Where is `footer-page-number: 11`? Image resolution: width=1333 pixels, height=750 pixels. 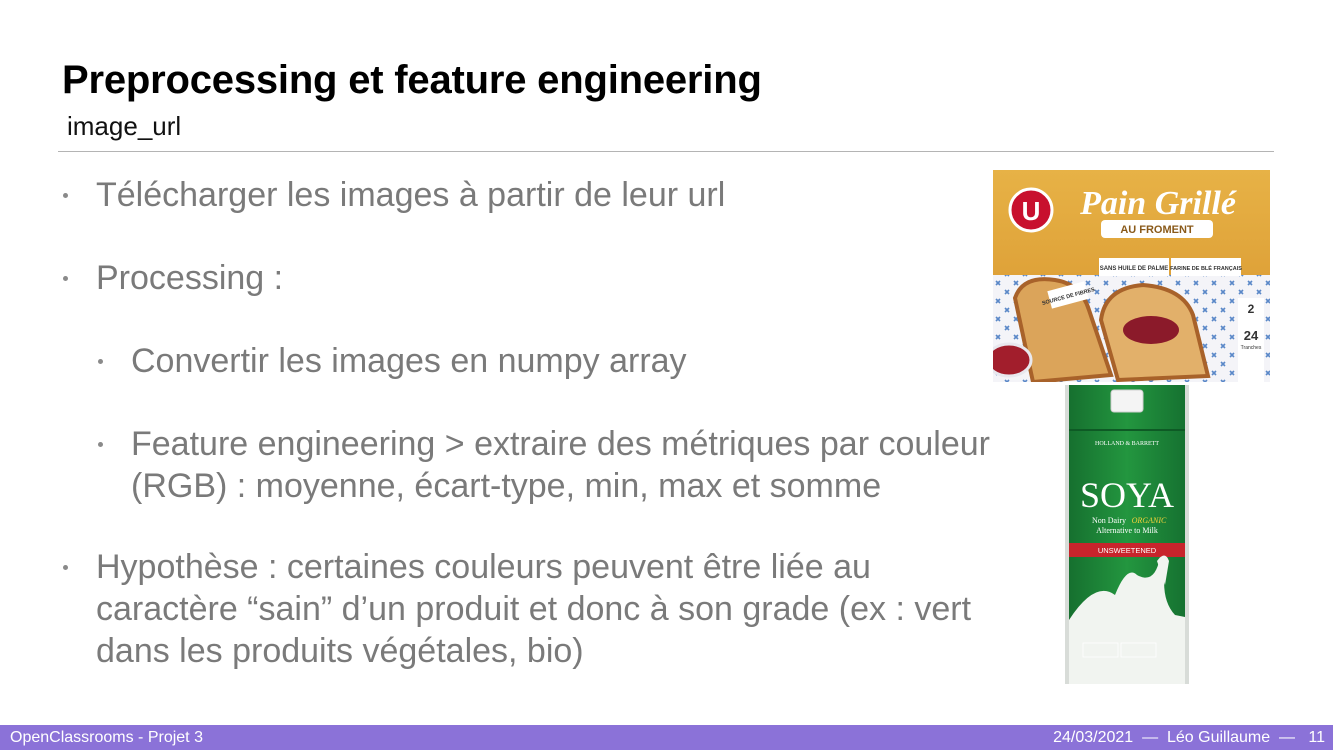 footer-page-number: 11 is located at coordinates (1316, 737).